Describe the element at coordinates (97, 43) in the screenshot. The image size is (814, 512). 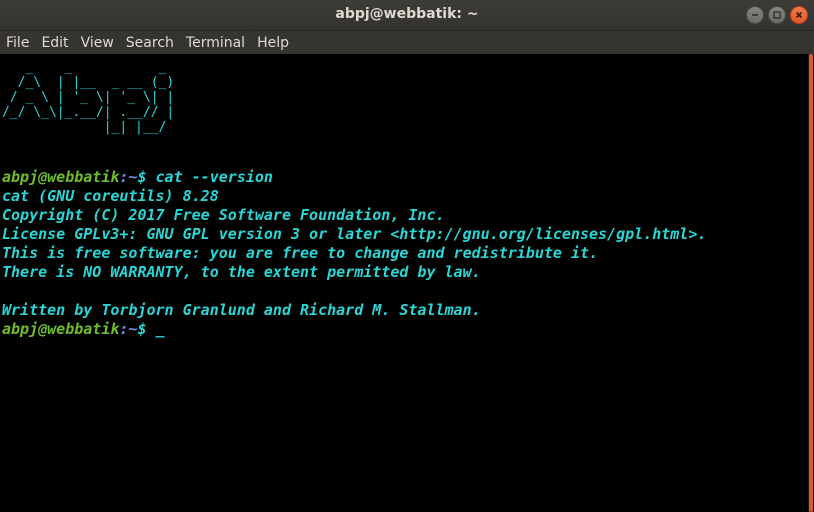
I see `menu-view: View` at that location.